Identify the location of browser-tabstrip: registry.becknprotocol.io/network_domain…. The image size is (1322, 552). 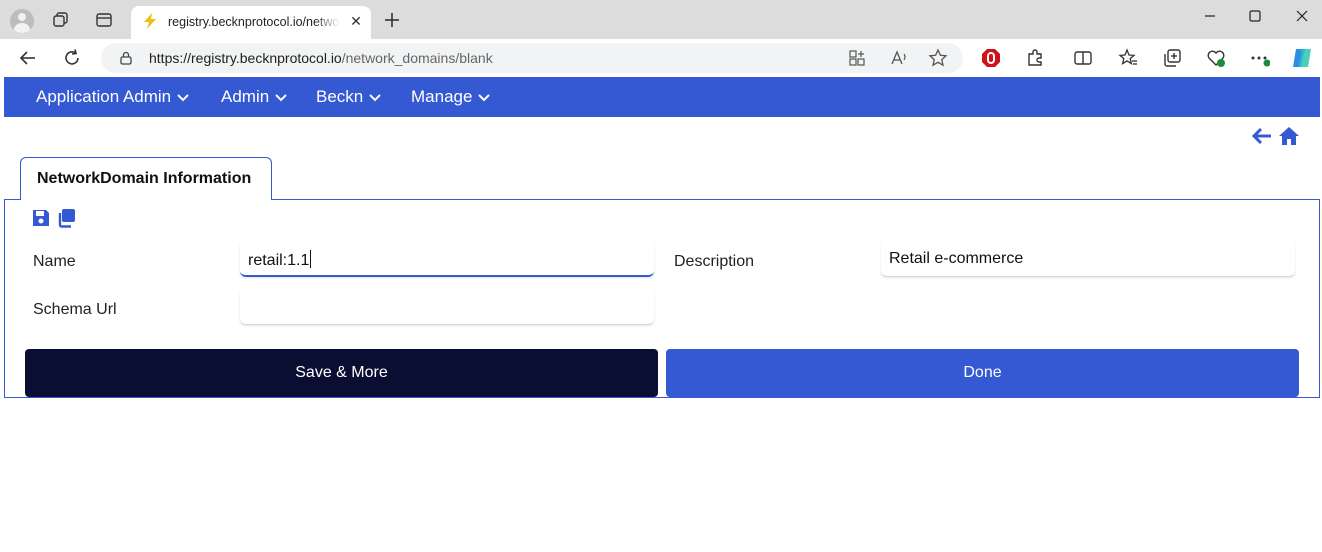
(661, 19).